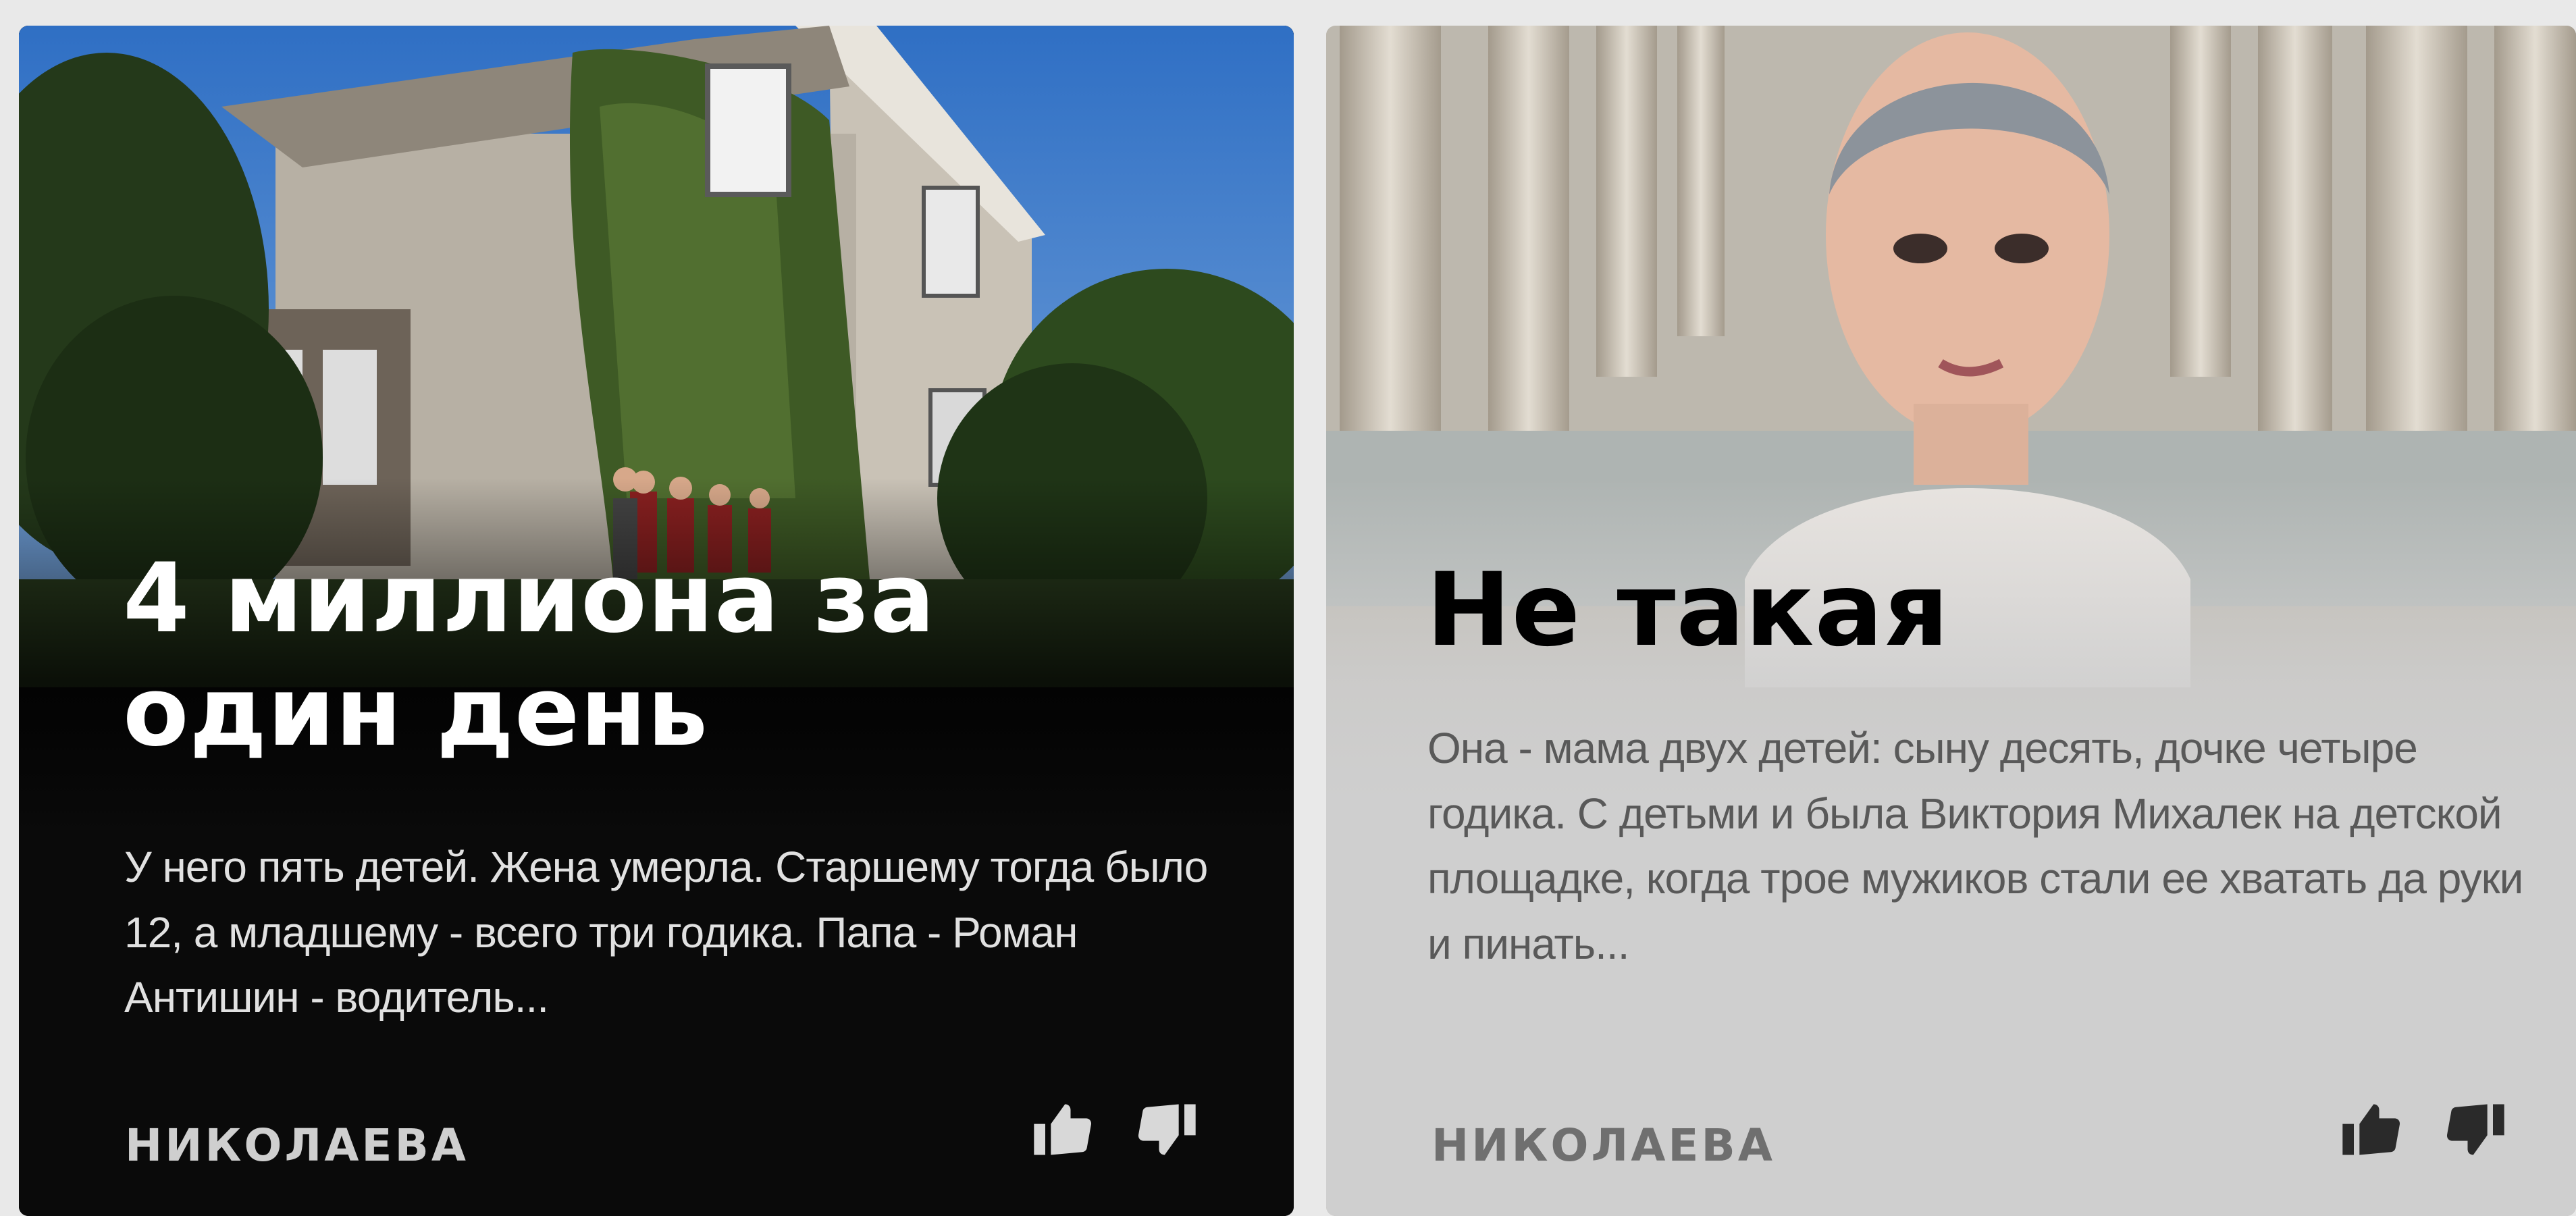 The width and height of the screenshot is (2576, 1216). What do you see at coordinates (529, 655) in the screenshot?
I see `article-title: 4 миллиона за один день` at bounding box center [529, 655].